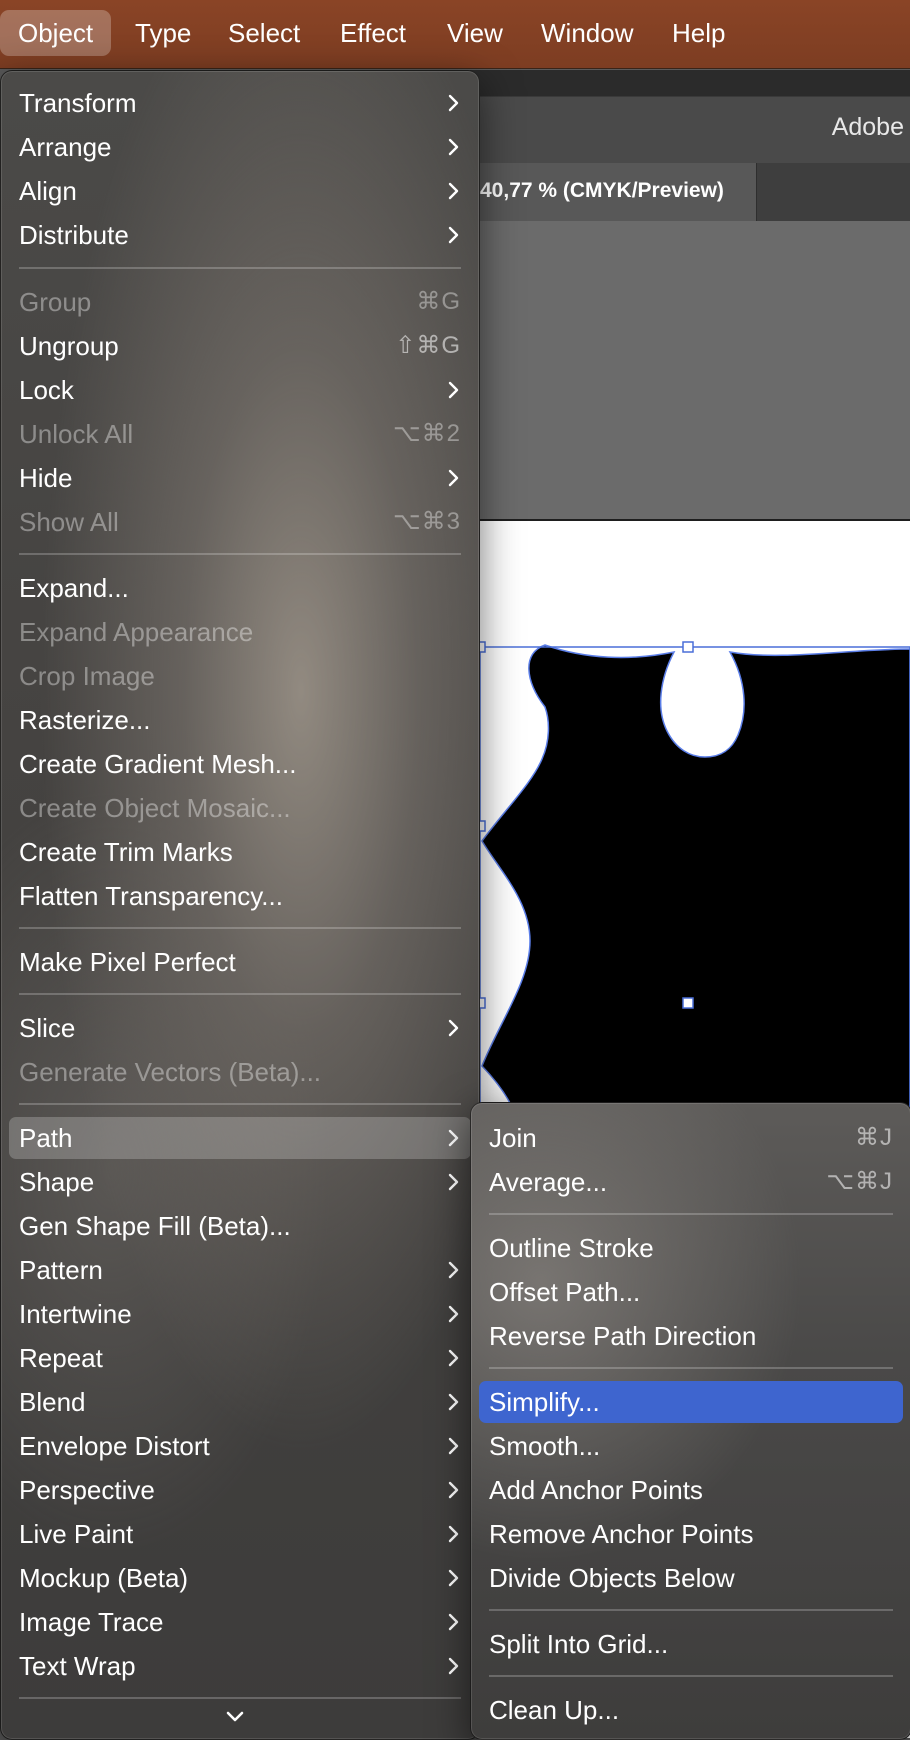 The width and height of the screenshot is (910, 1740). What do you see at coordinates (690, 371) in the screenshot?
I see `pasteboard` at bounding box center [690, 371].